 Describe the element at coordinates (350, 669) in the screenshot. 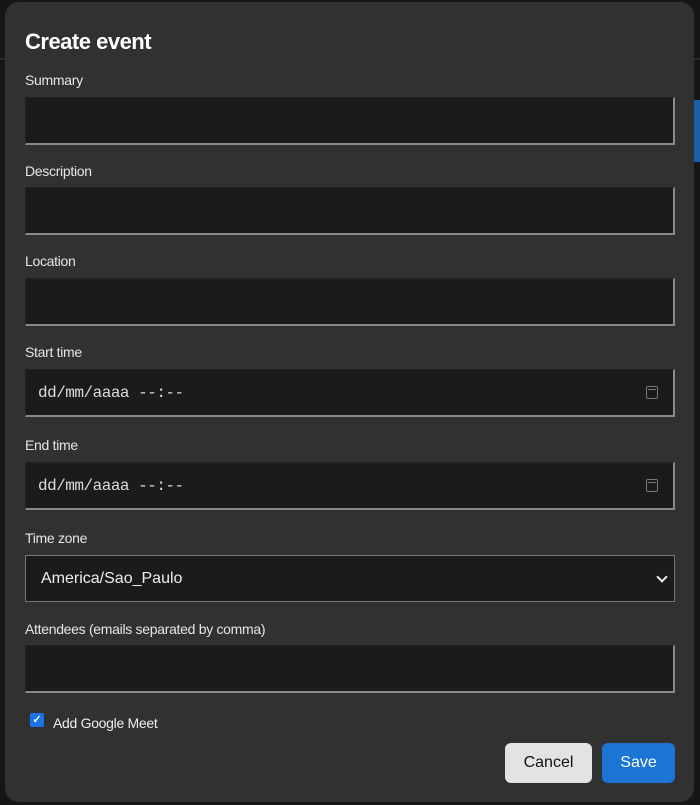

I see `attendees-input` at that location.